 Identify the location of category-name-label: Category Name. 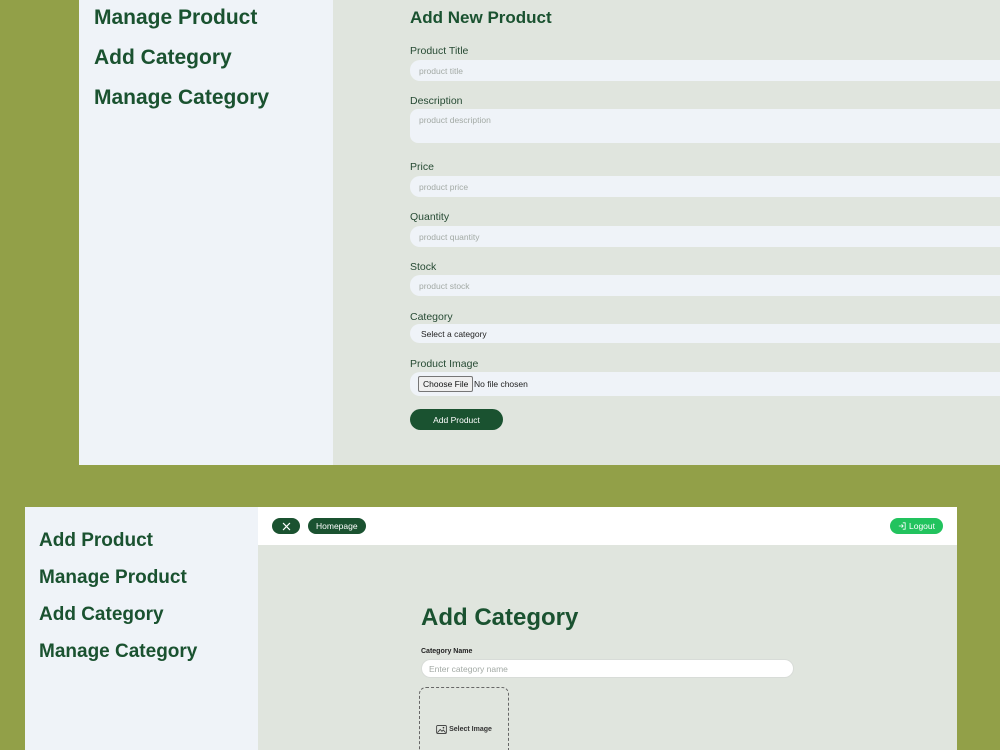
(447, 651).